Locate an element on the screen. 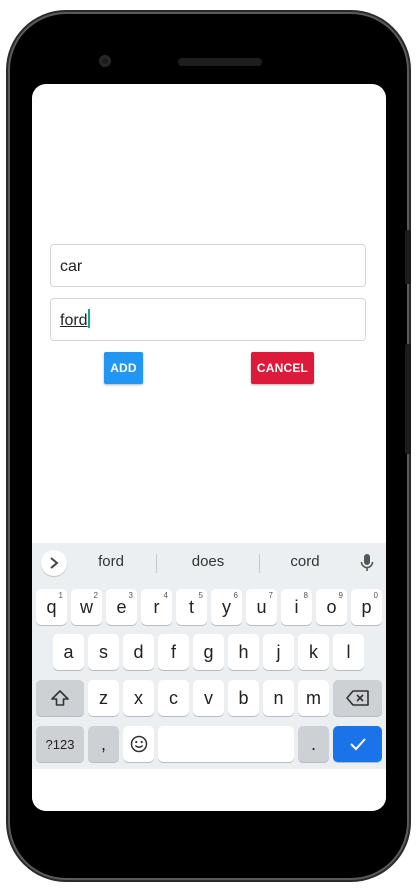 This screenshot has height=888, width=417. input-2-value: ford is located at coordinates (74, 320).